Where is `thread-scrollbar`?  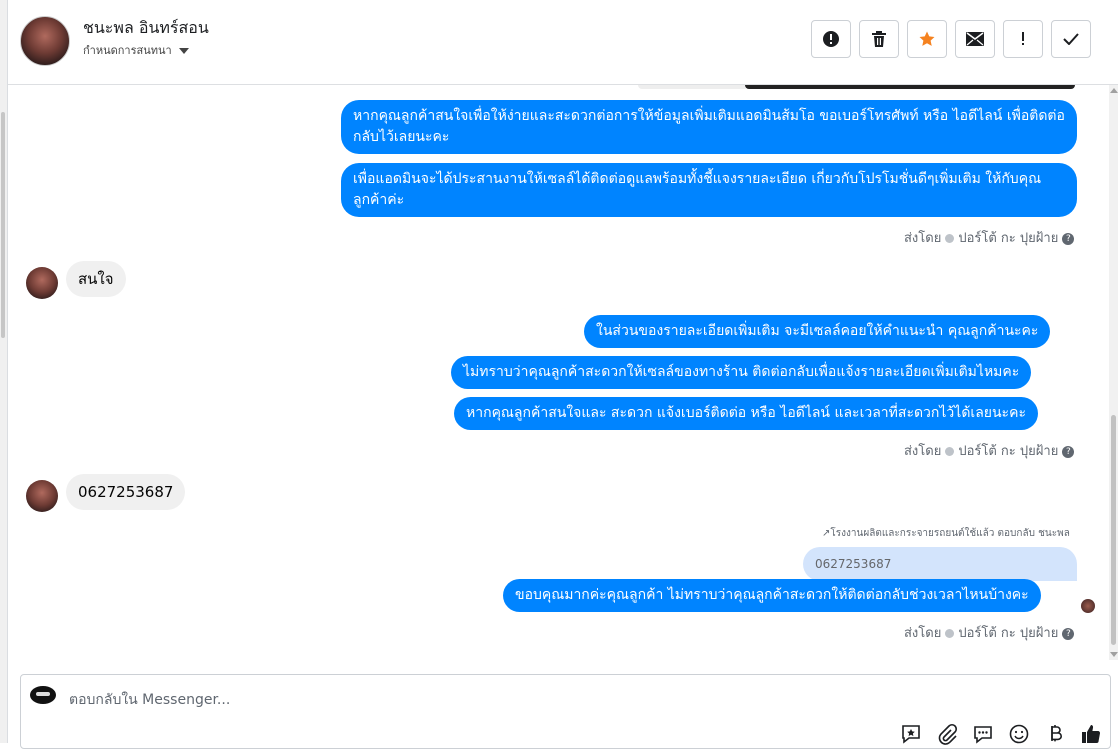 thread-scrollbar is located at coordinates (1113, 372).